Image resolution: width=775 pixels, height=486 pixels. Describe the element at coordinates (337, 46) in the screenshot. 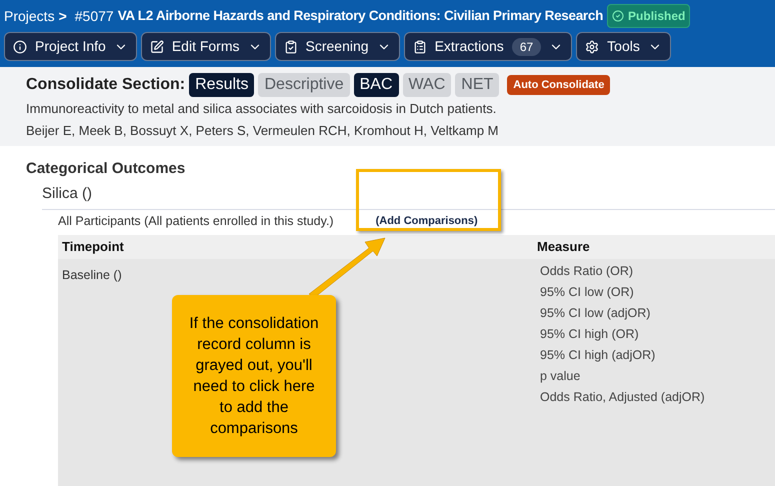

I see `nav-menu-button: Screening` at that location.